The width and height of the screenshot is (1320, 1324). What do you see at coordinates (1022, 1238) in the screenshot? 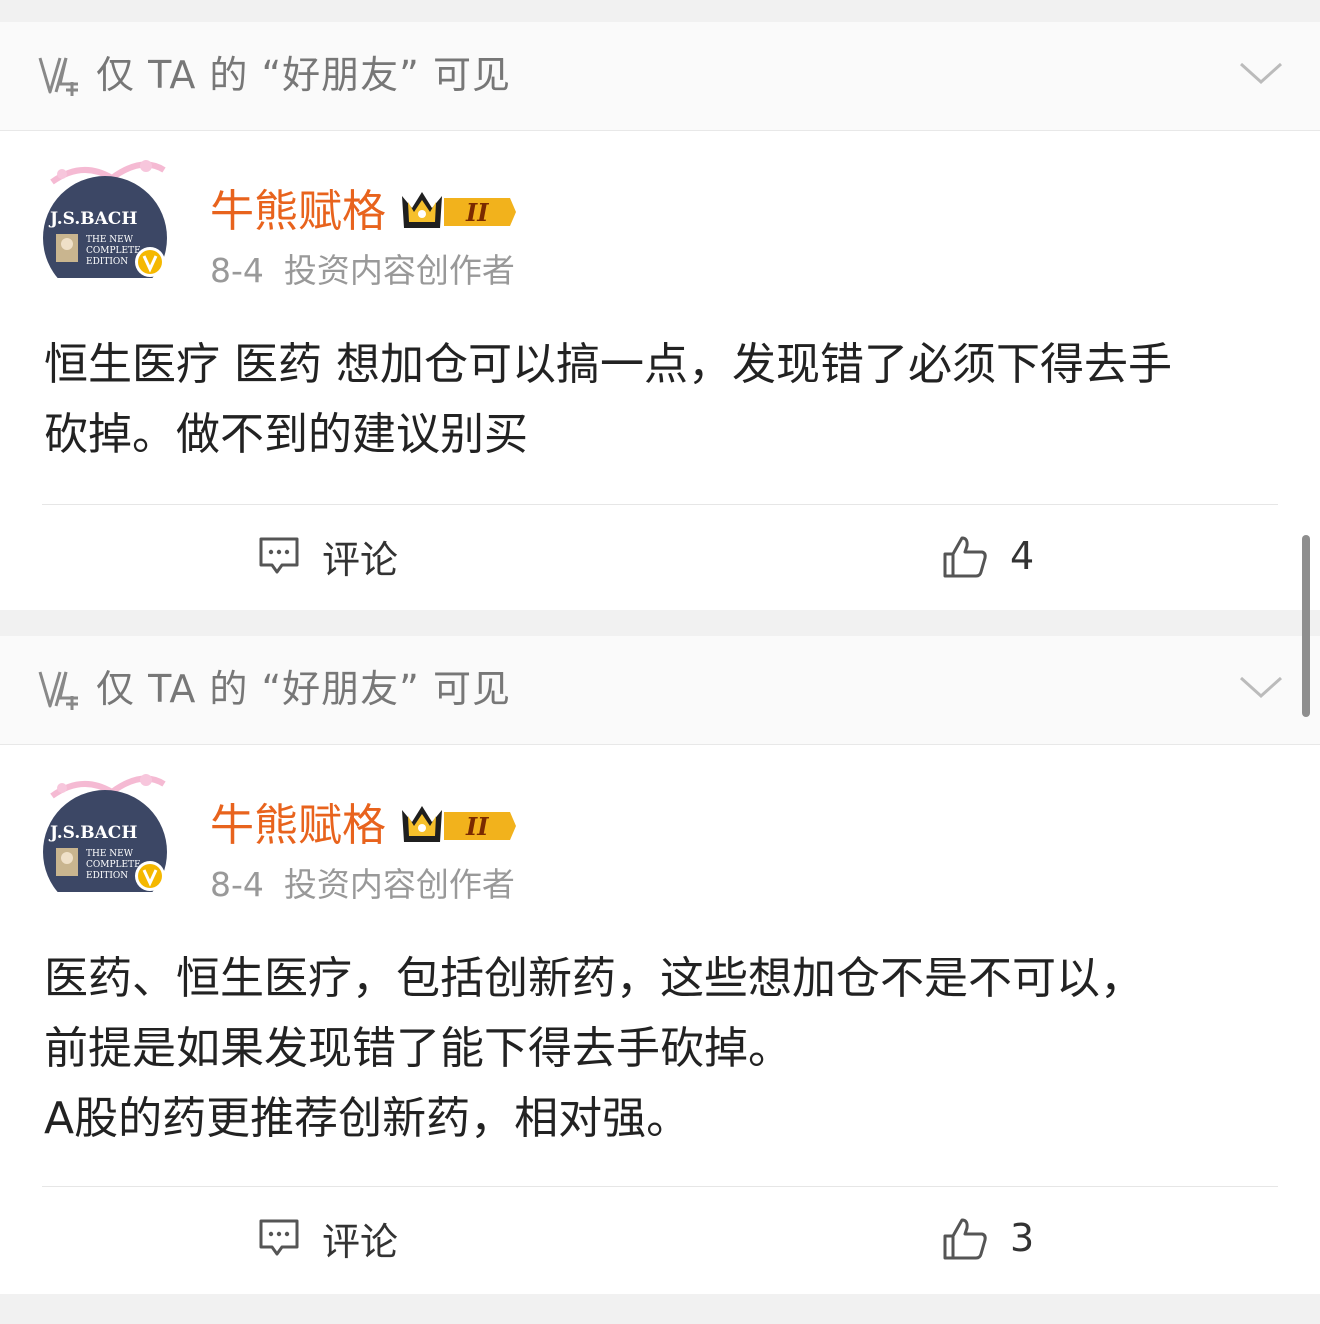
I see `like-count: 3` at bounding box center [1022, 1238].